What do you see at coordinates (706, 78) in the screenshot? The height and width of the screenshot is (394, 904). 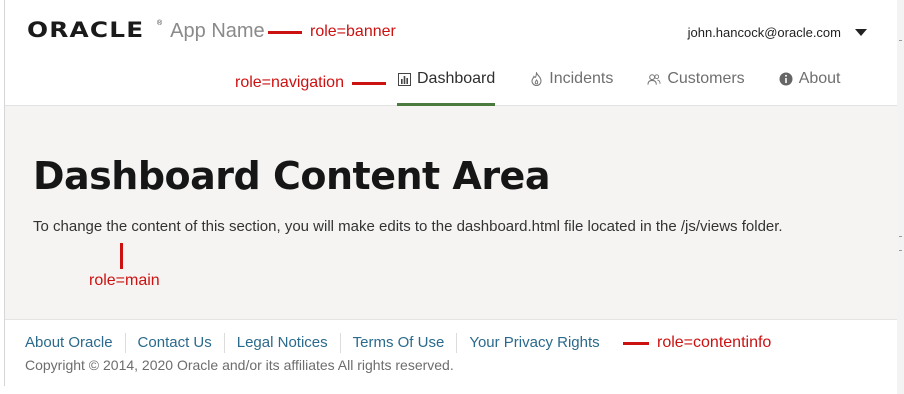 I see `nav-item-label: Customers` at bounding box center [706, 78].